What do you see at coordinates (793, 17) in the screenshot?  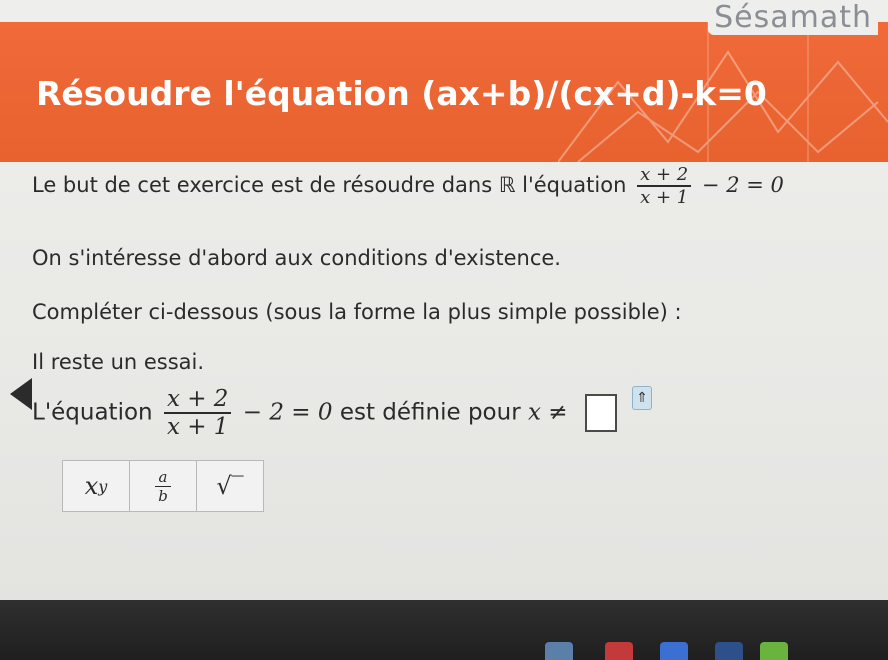 I see `brand-logo: Sésamath` at bounding box center [793, 17].